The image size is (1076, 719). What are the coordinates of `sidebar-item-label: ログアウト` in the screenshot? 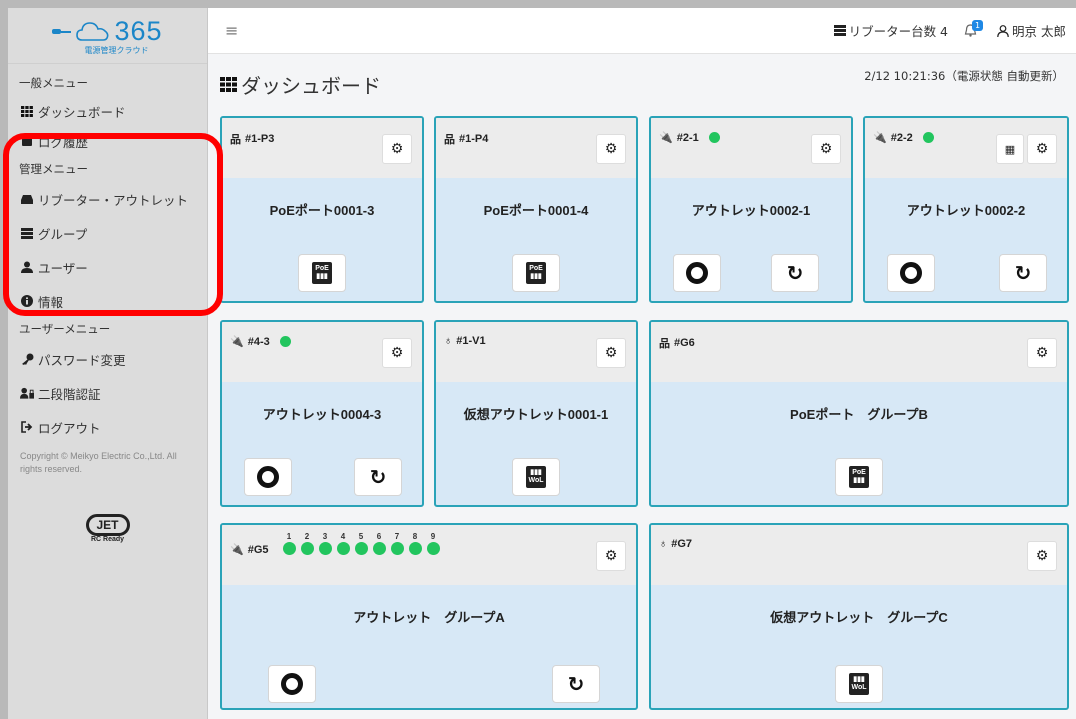 It's located at (69, 428).